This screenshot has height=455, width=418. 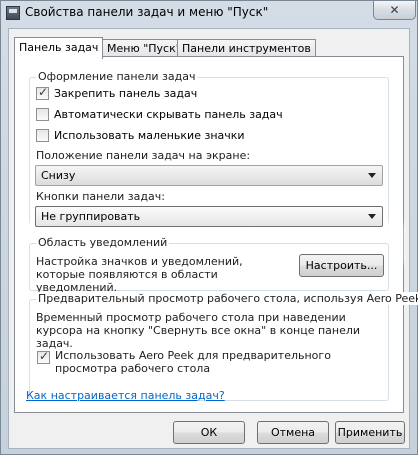 I want to click on lock-taskbar-option: Закрепить панель задач, so click(x=117, y=92).